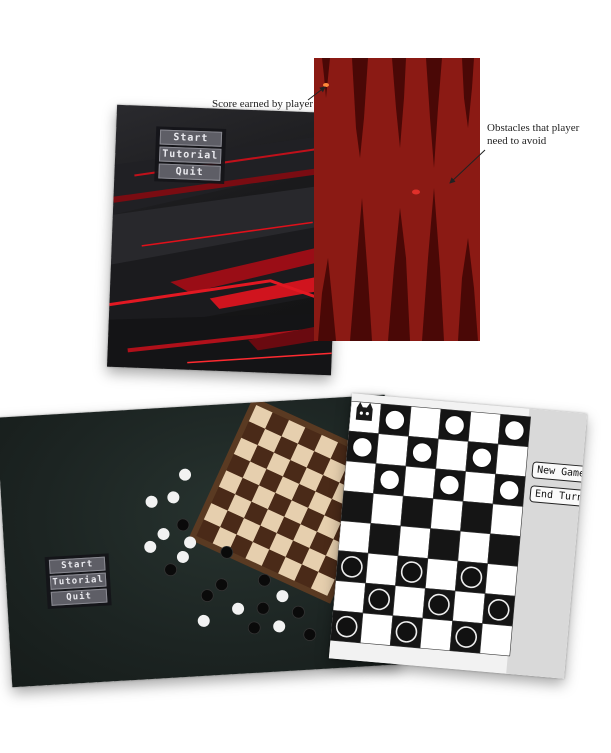  Describe the element at coordinates (224, 240) in the screenshot. I see `red-menu-screenshot: Start Tutorial Quit` at that location.